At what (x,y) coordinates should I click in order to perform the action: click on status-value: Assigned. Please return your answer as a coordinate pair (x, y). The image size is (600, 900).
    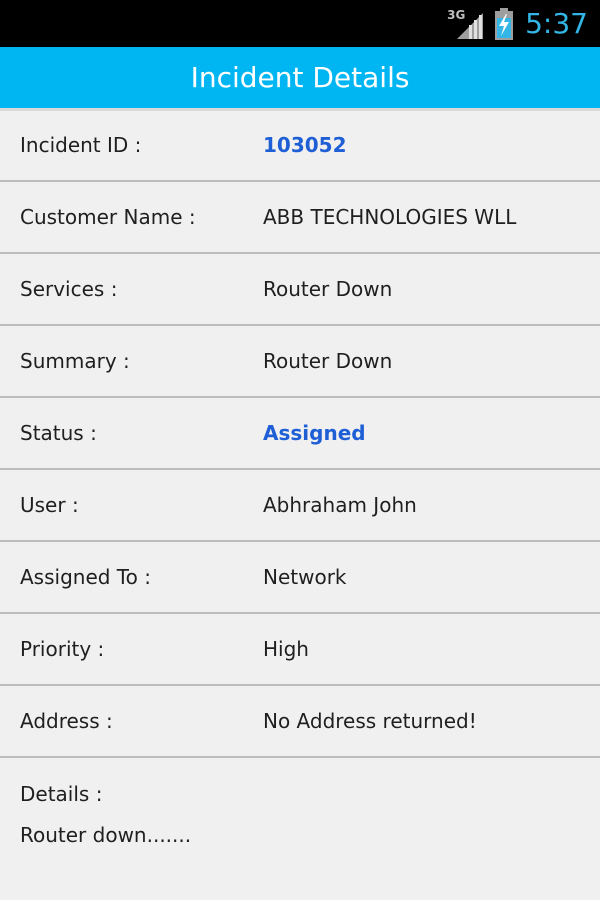
    Looking at the image, I should click on (314, 433).